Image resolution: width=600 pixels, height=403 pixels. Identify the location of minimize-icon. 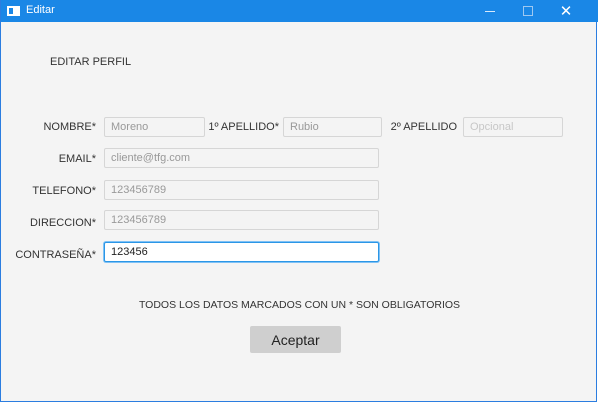
(490, 11).